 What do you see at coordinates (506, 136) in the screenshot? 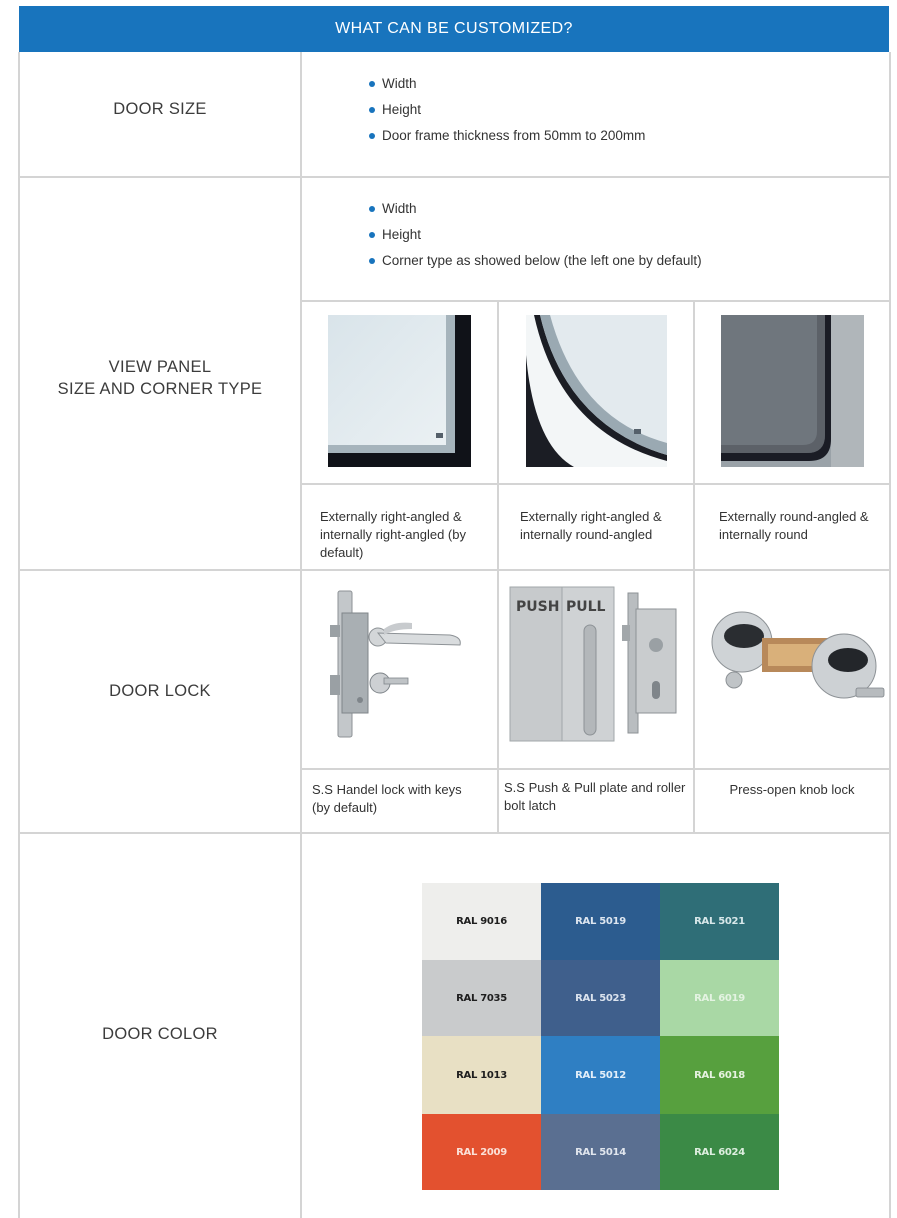
I see `list-item: Door frame thickness from 50mm to 200mm` at bounding box center [506, 136].